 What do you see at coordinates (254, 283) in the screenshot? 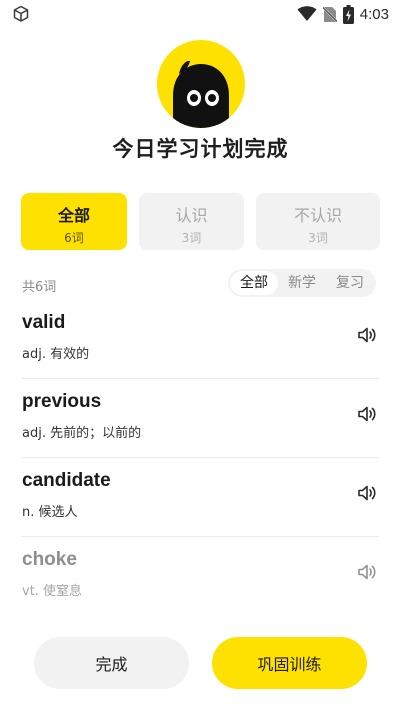
I see `segment-all: 全部` at bounding box center [254, 283].